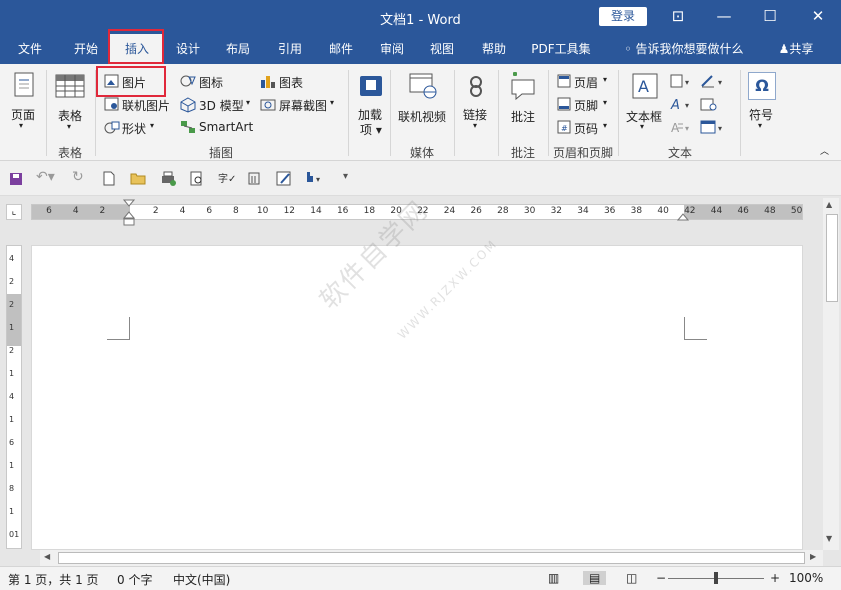 This screenshot has height=590, width=841. What do you see at coordinates (832, 258) in the screenshot?
I see `scroll-thumb` at bounding box center [832, 258].